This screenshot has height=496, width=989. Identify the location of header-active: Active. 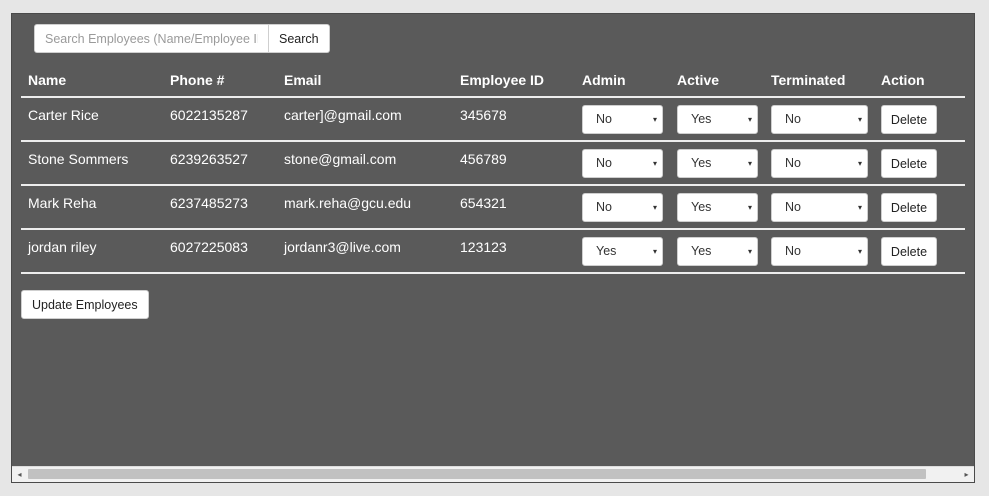
(698, 80).